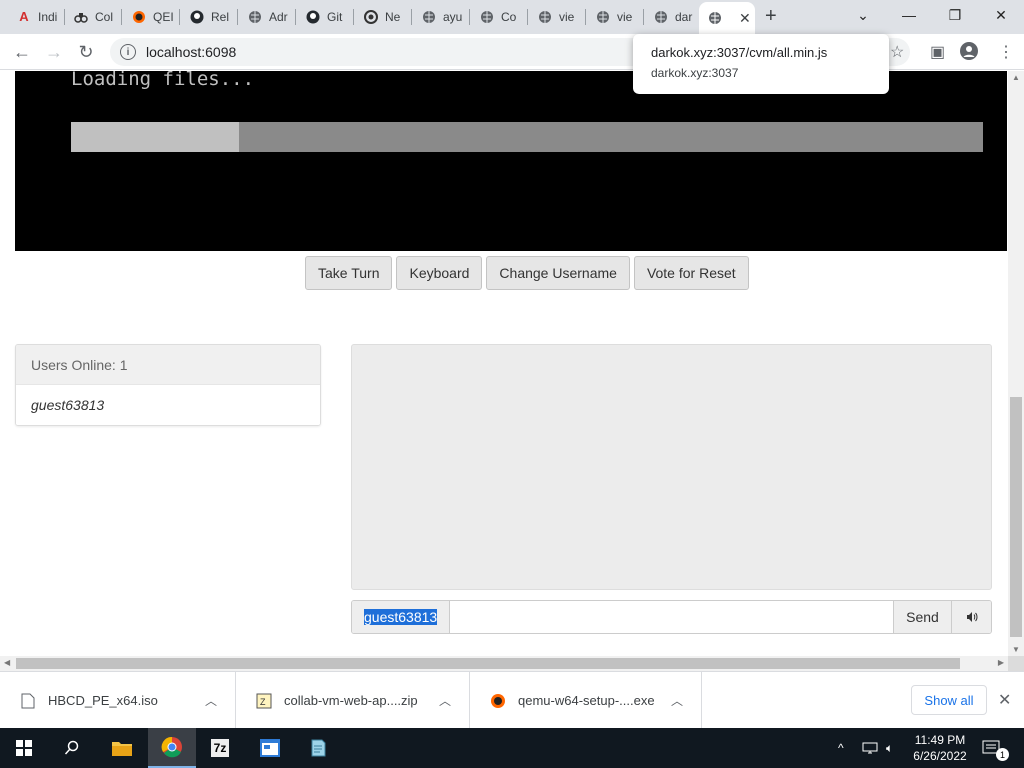 This screenshot has height=768, width=1024. Describe the element at coordinates (672, 17) in the screenshot. I see `browser-tab: dar` at that location.